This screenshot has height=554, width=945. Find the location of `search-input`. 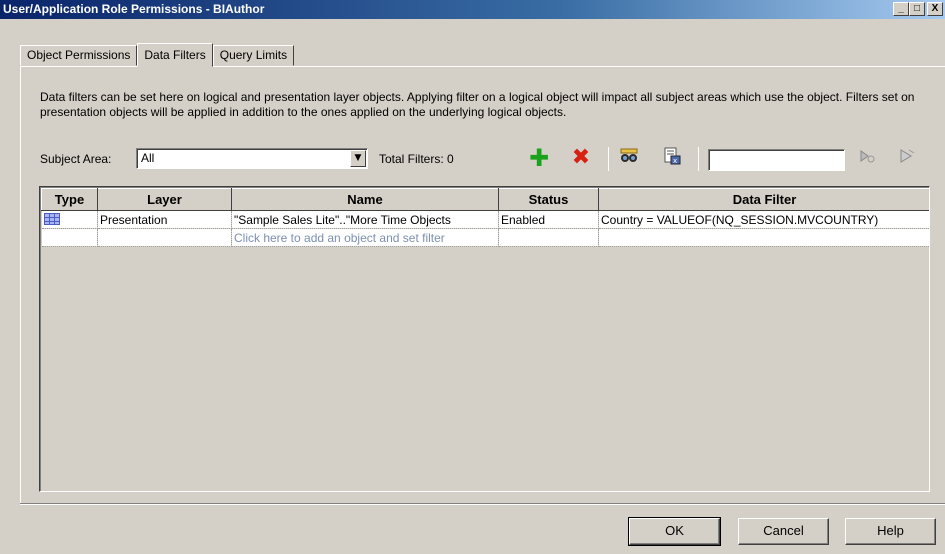

search-input is located at coordinates (776, 160).